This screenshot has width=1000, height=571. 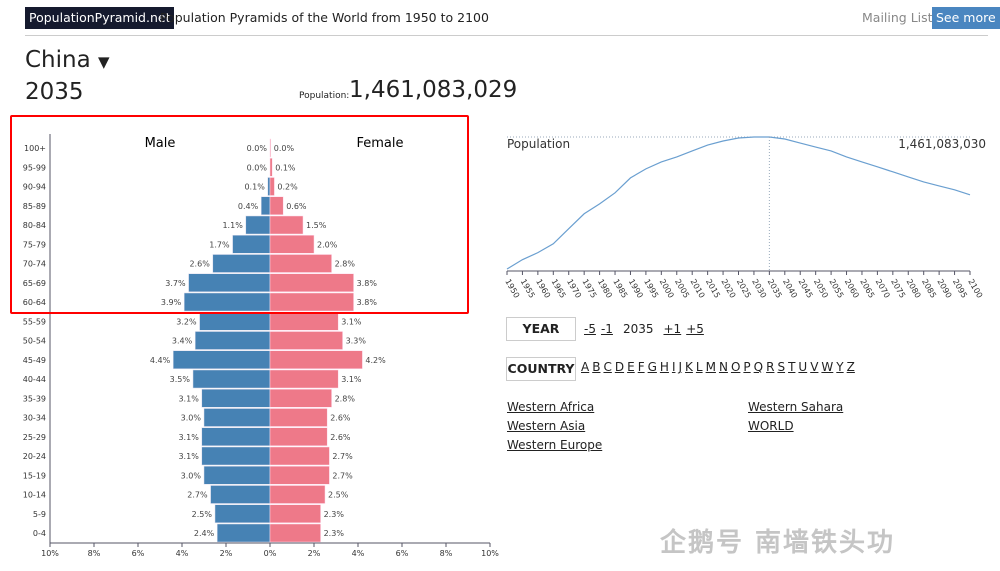 I want to click on letter-link-v: V, so click(x=814, y=367).